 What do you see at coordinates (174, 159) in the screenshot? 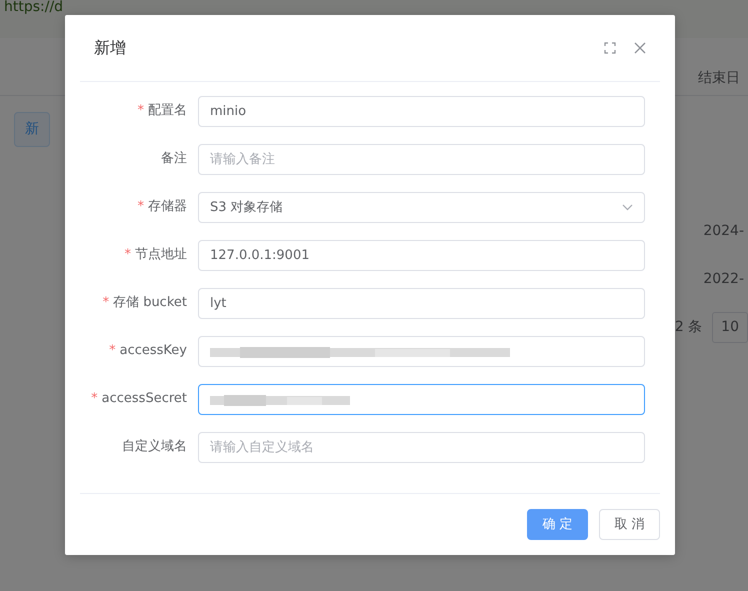
I see `field-label: 备注` at bounding box center [174, 159].